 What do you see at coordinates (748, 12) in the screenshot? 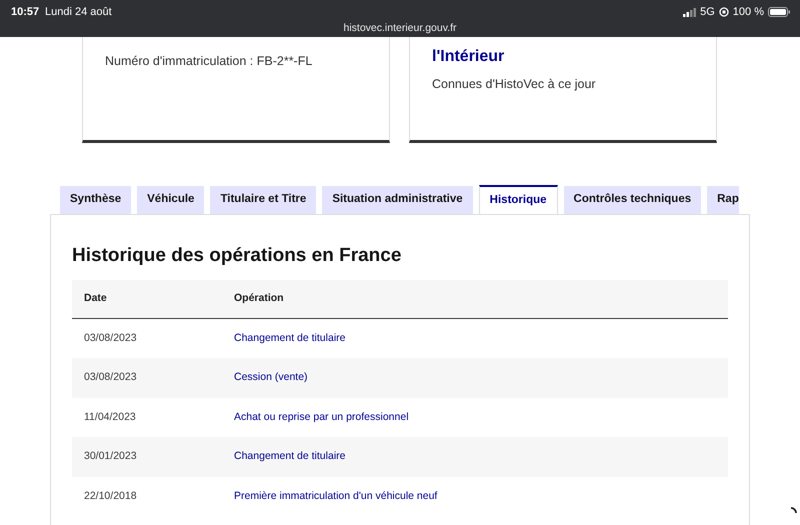
I see `battery-percent: 100 %` at bounding box center [748, 12].